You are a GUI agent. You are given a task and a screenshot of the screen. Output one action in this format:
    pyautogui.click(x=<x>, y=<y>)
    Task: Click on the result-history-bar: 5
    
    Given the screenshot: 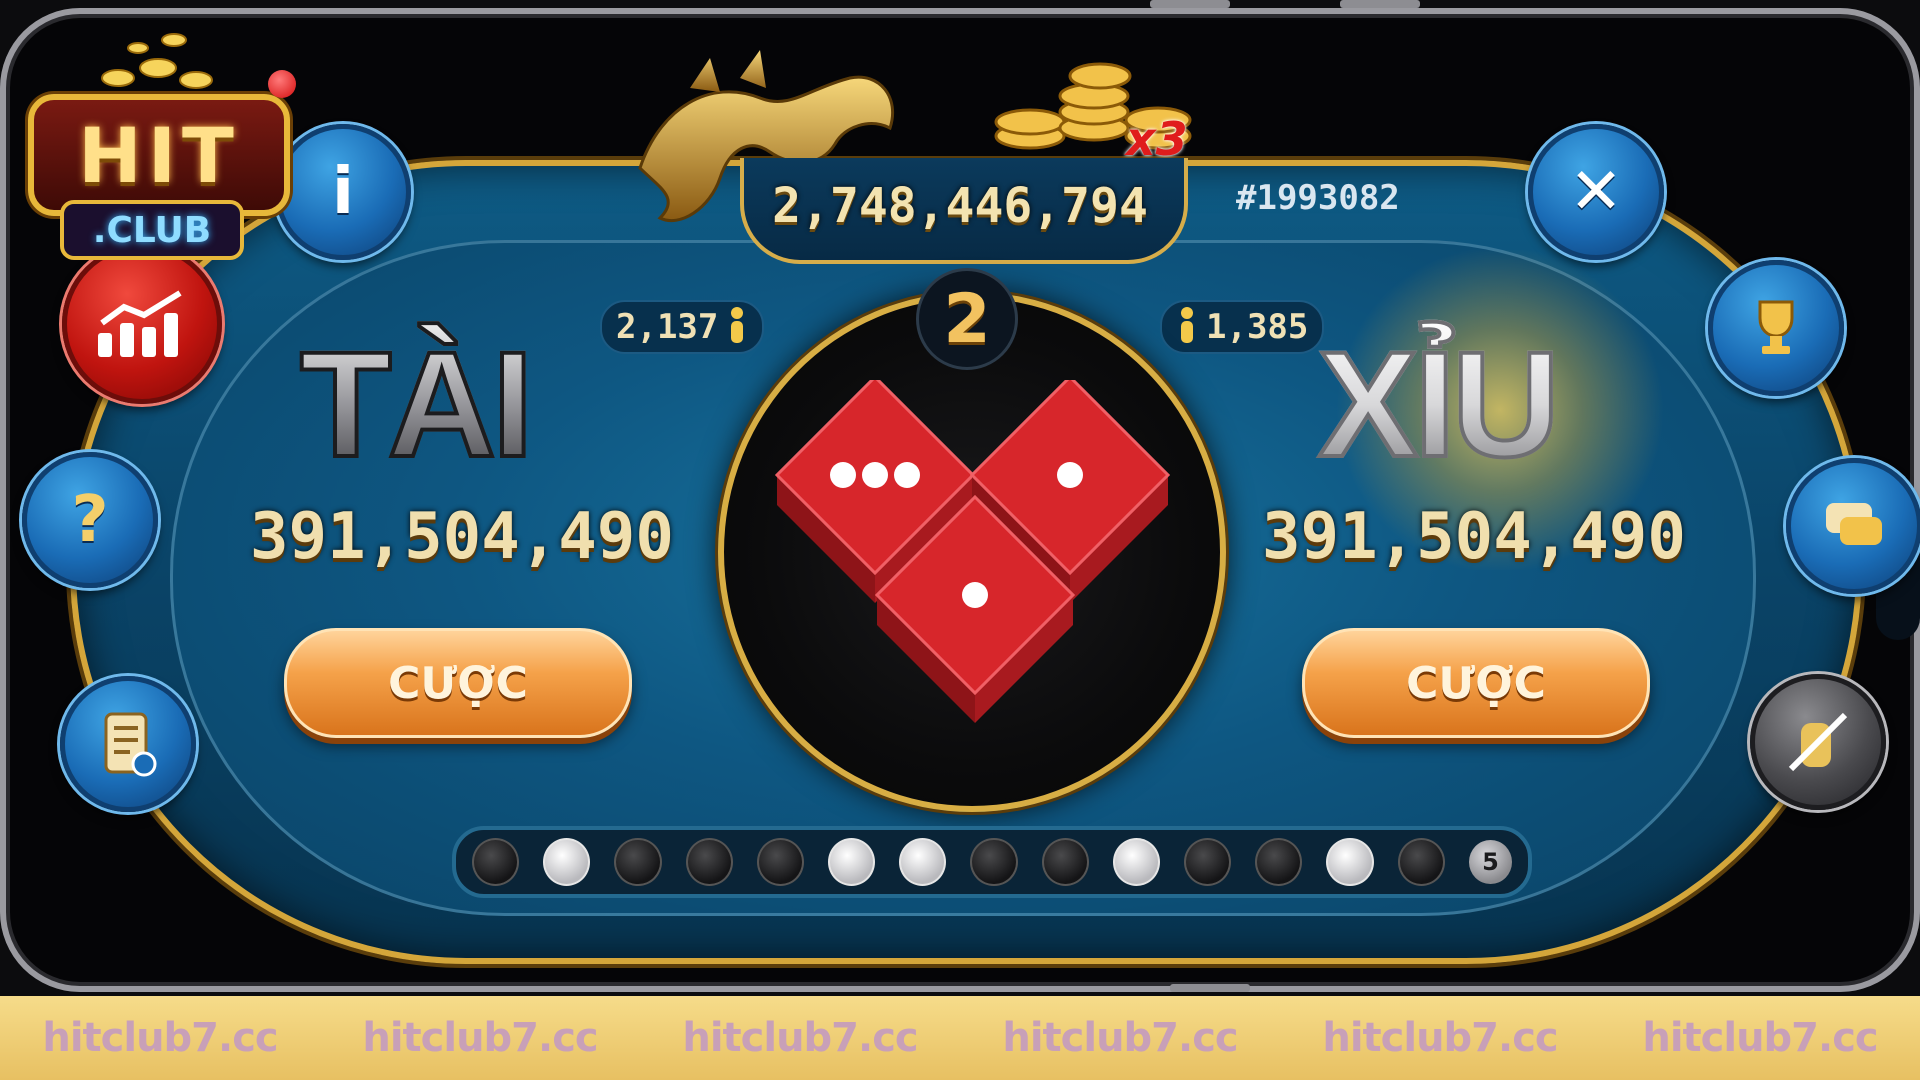 What is the action you would take?
    pyautogui.click(x=992, y=862)
    